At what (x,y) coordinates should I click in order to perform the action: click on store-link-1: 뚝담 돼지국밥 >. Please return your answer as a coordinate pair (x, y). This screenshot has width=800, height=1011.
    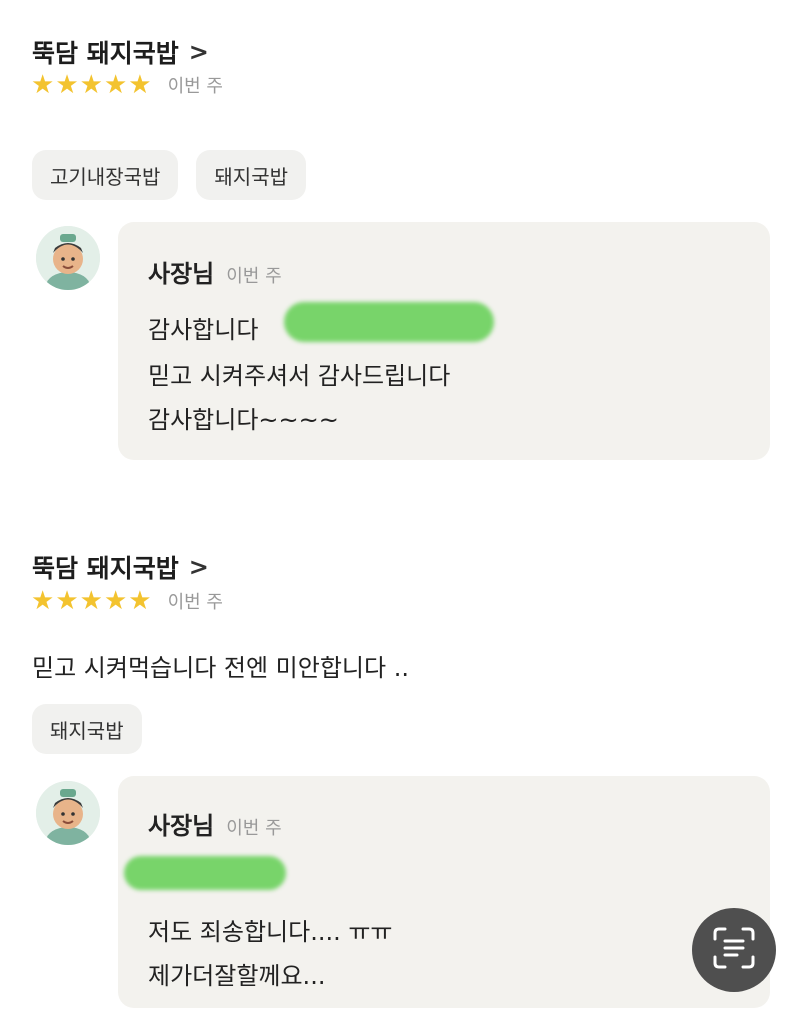
    Looking at the image, I should click on (120, 52).